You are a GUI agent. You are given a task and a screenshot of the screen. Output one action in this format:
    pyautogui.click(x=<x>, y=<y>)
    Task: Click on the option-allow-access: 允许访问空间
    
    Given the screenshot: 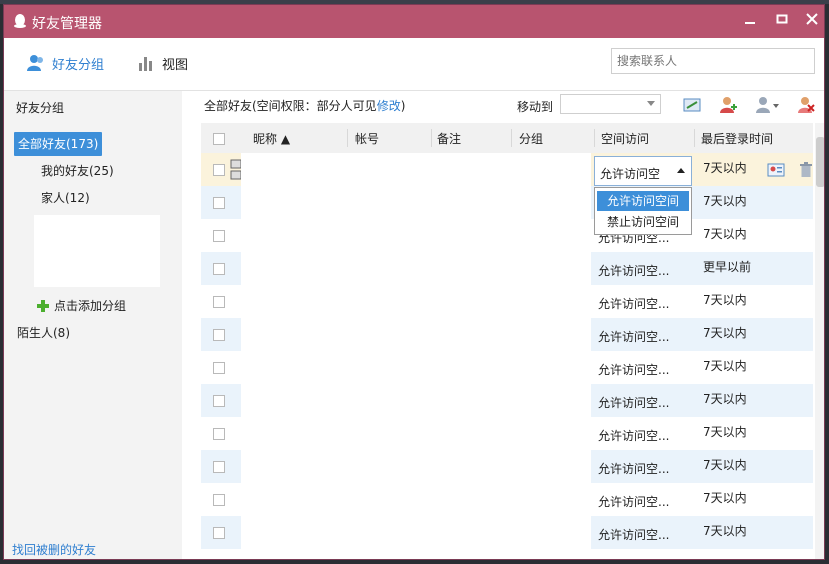 What is the action you would take?
    pyautogui.click(x=643, y=201)
    